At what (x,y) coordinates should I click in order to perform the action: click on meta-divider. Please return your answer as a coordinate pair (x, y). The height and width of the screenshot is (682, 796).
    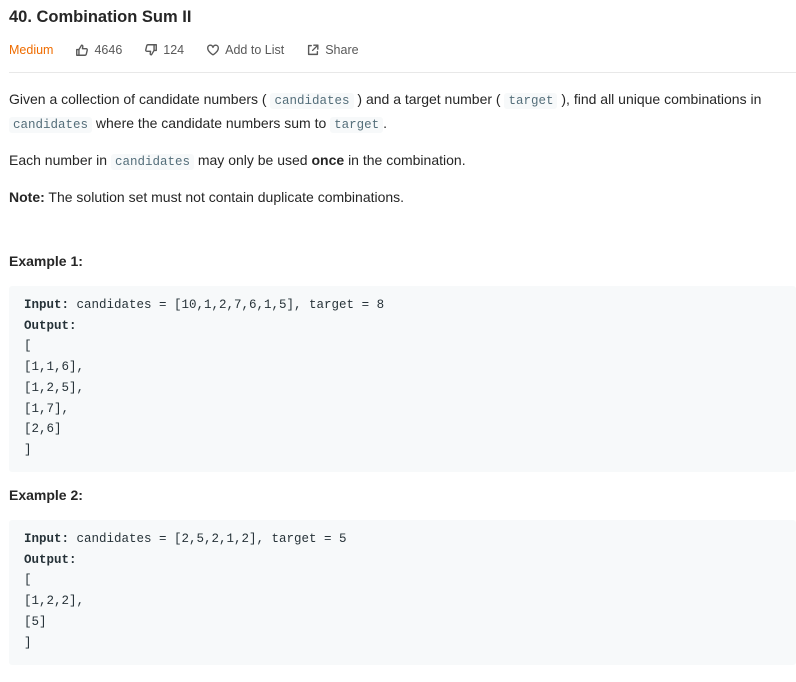
    Looking at the image, I should click on (402, 72).